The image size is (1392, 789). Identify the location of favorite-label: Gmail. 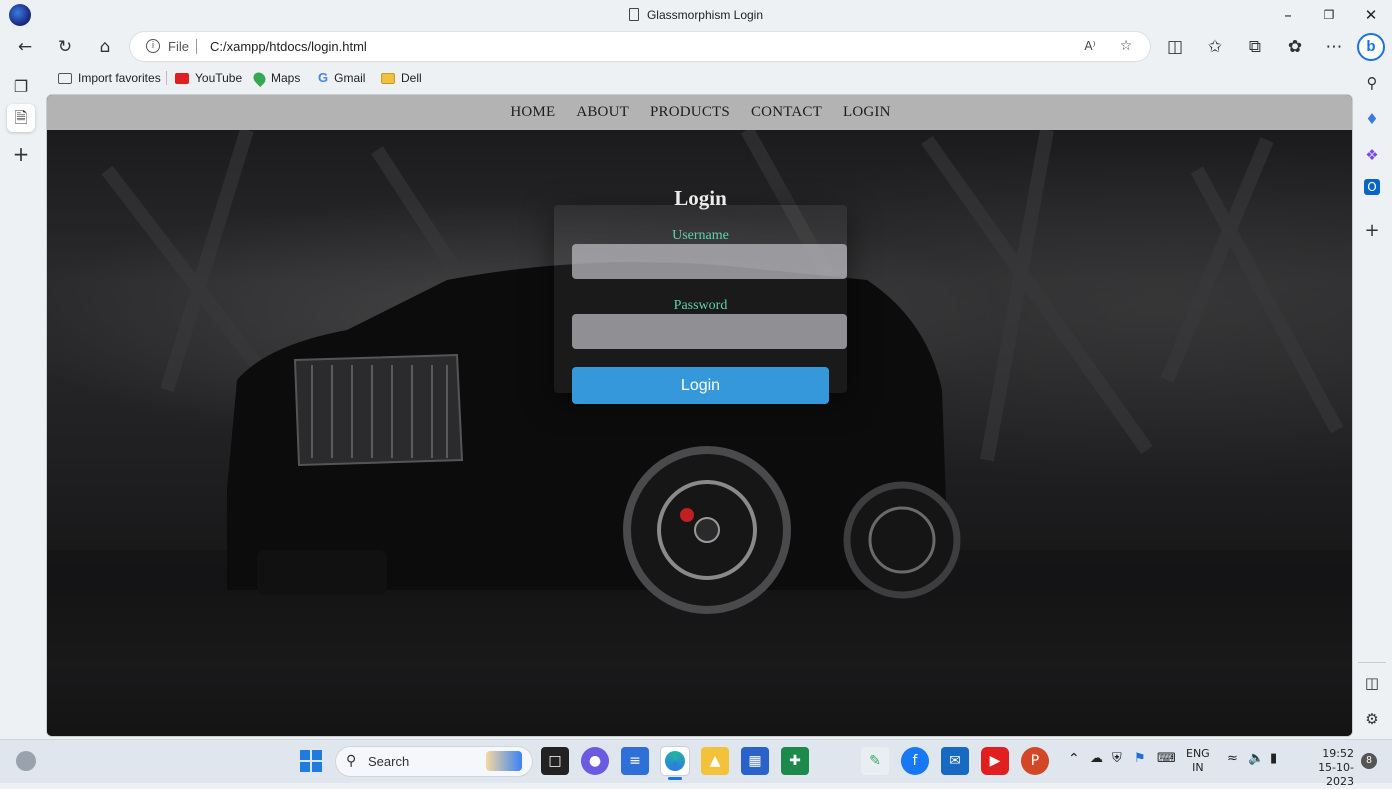
(350, 78).